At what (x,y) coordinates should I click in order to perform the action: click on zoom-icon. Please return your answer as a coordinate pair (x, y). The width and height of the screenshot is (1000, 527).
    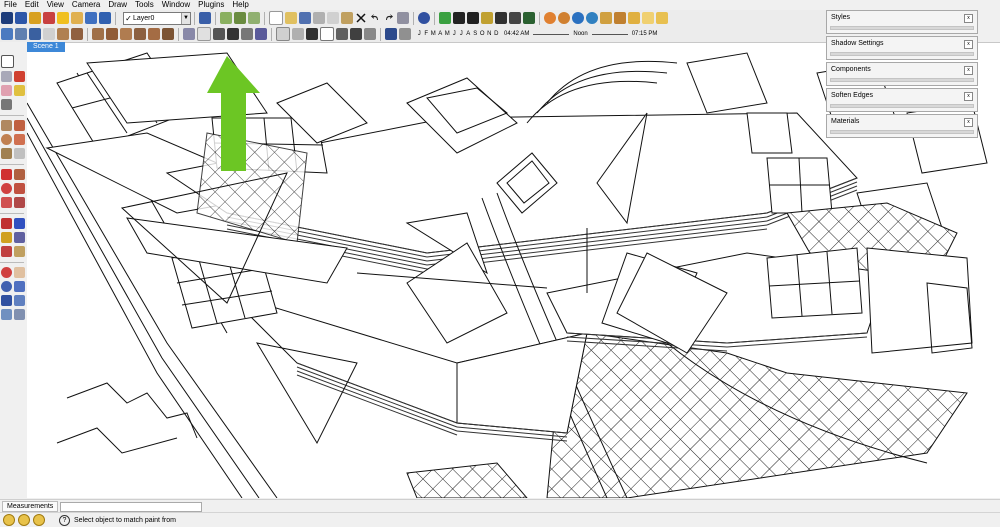
    Looking at the image, I should click on (6, 286).